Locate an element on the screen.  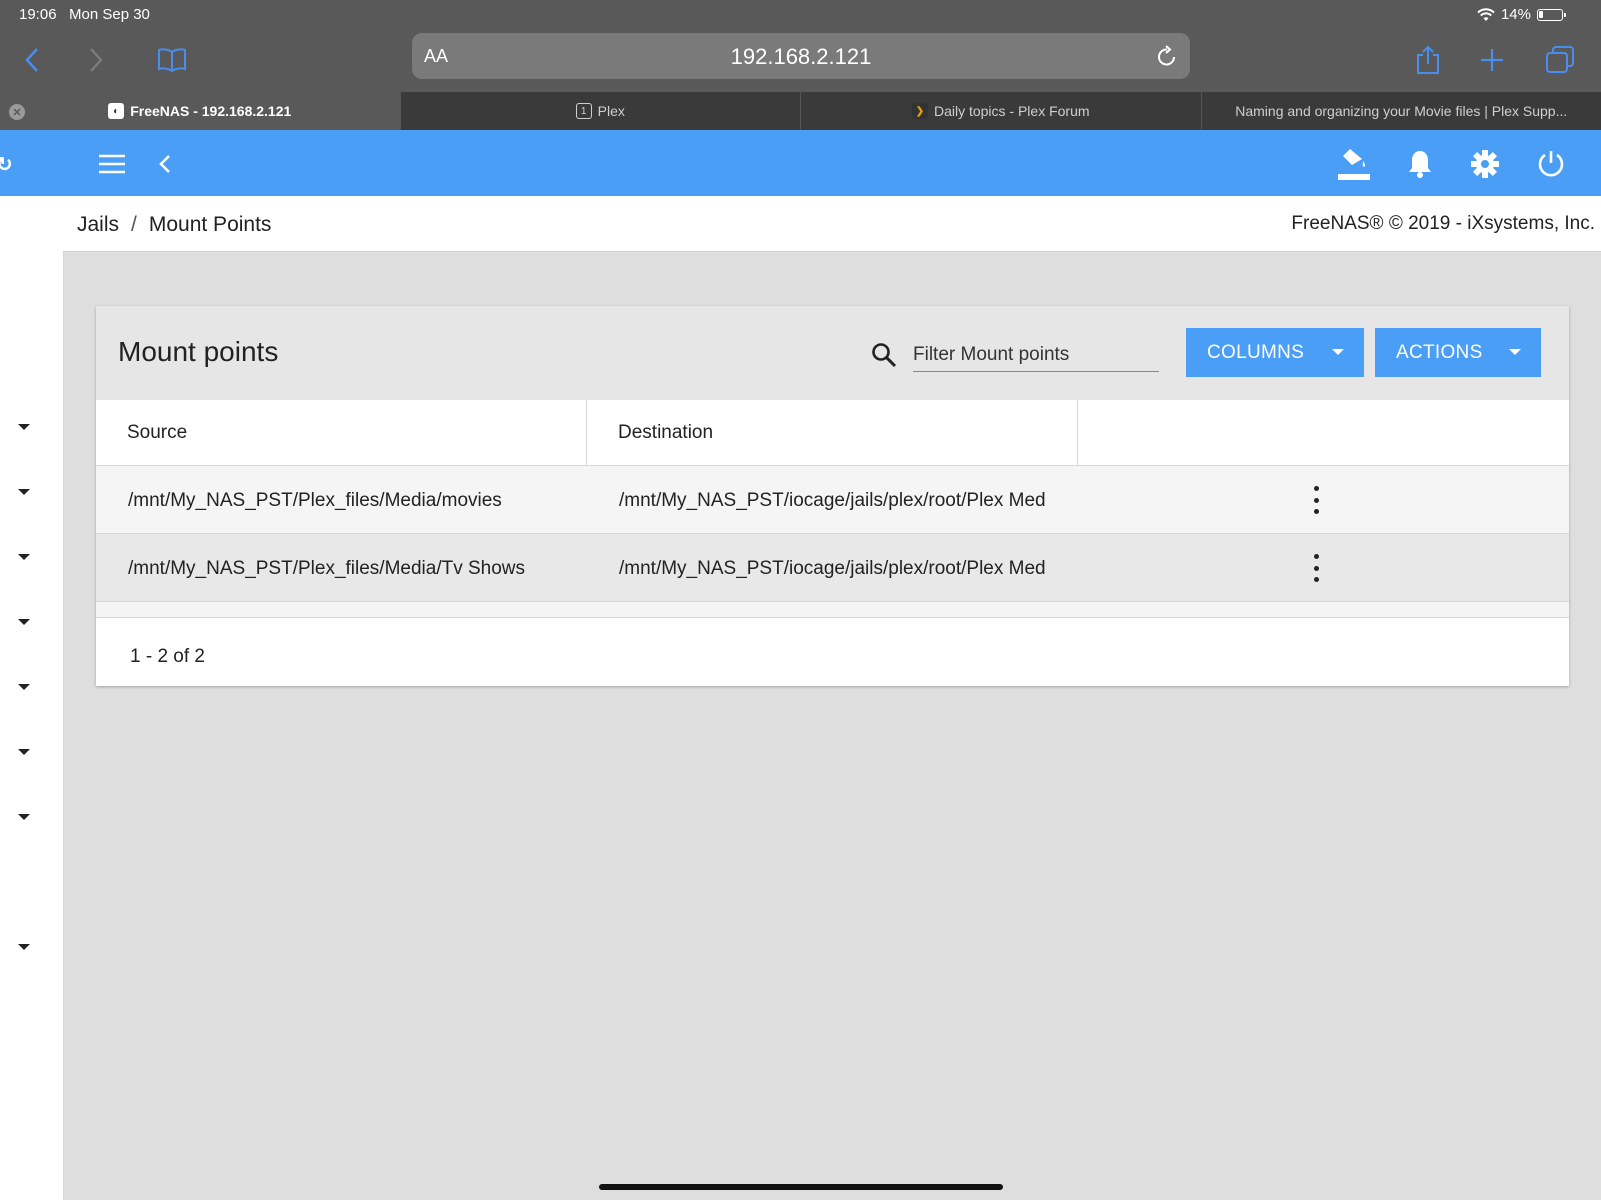
tab-label: FreeNAS - 192.168.2.121 is located at coordinates (211, 111).